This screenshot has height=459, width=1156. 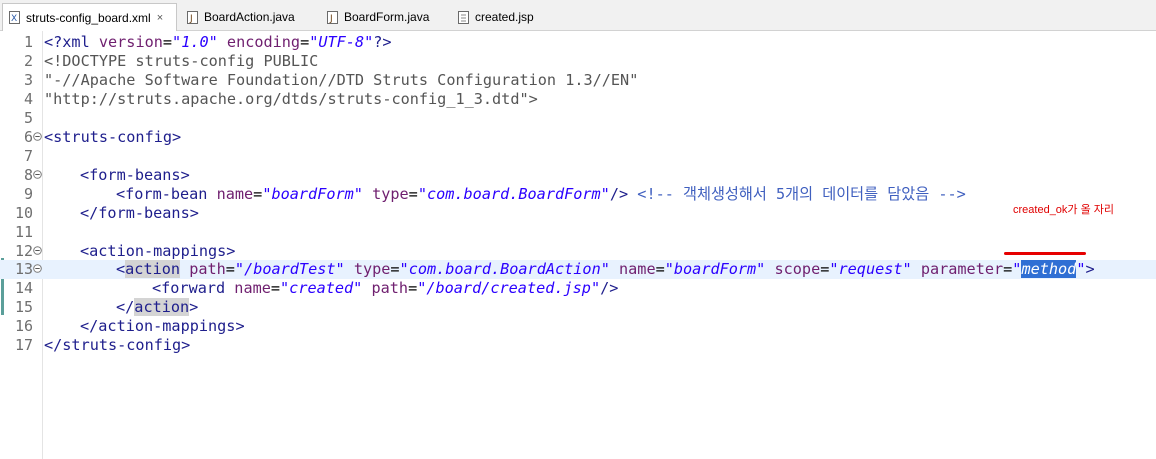 I want to click on tab-label: struts-config_board.xml, so click(x=88, y=17).